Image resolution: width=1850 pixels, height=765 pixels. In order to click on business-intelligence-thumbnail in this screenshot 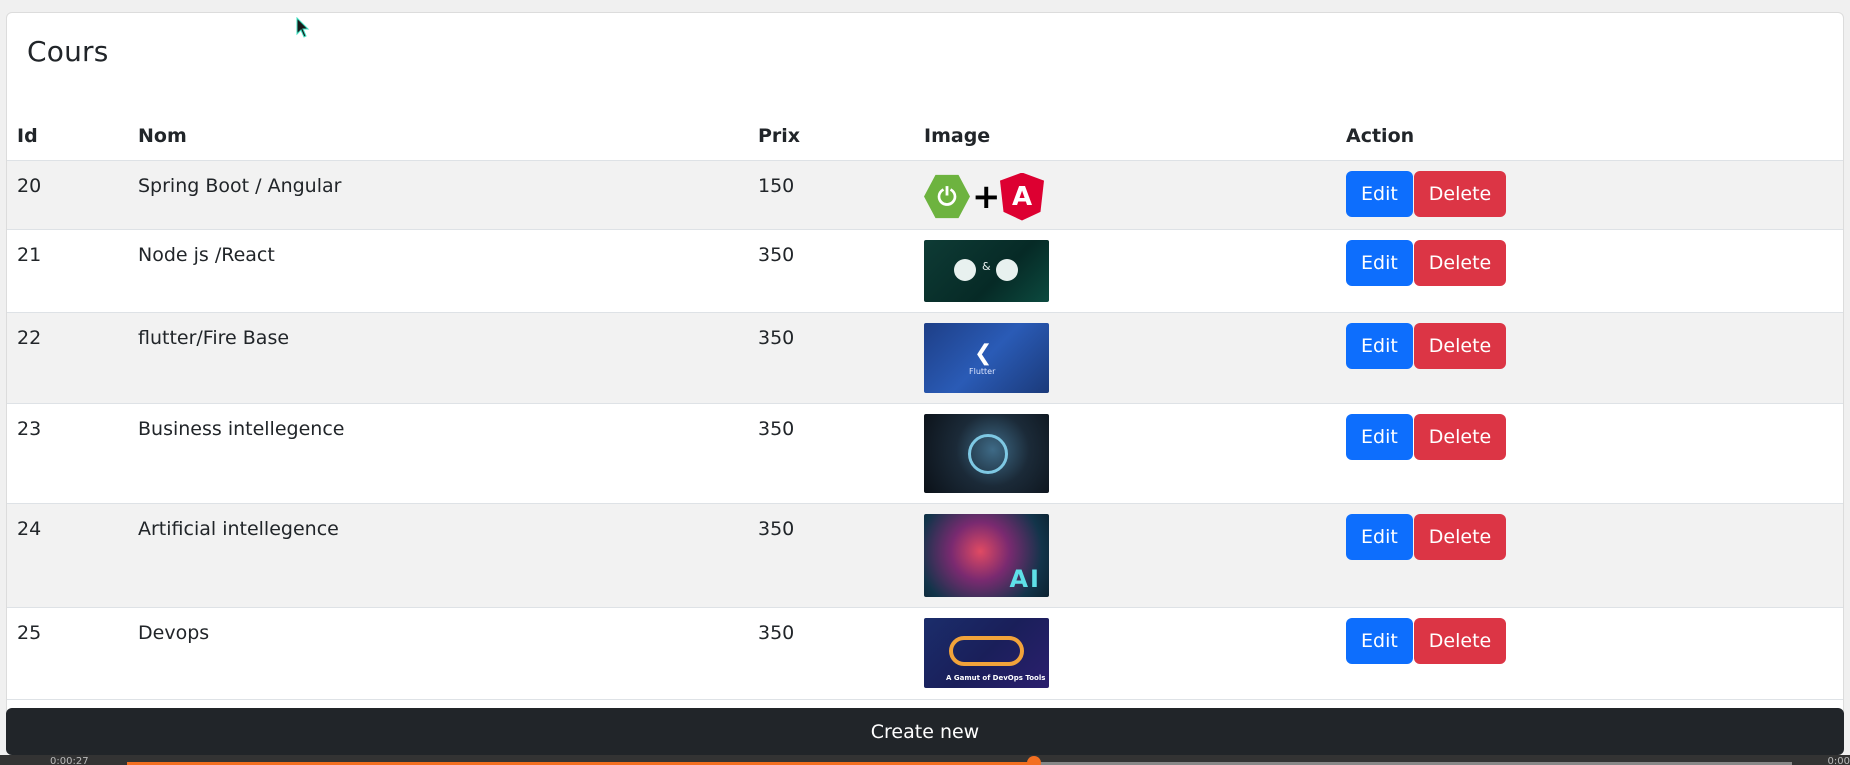, I will do `click(986, 453)`.